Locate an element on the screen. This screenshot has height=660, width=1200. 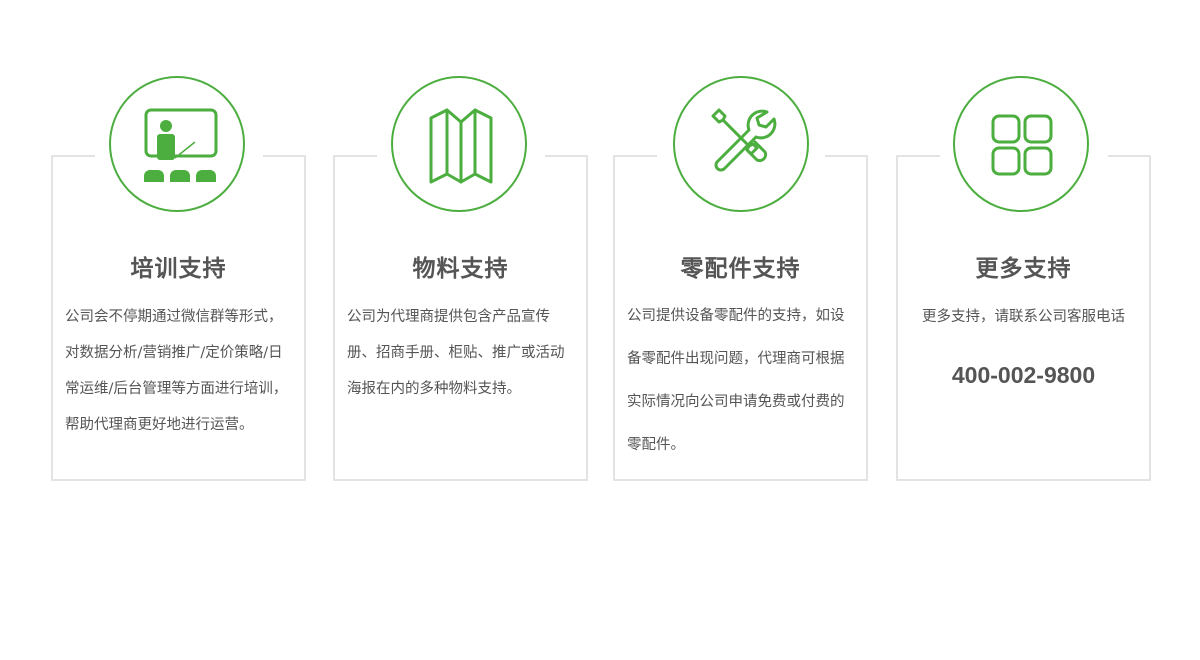
phone-number: 400-002-9800 is located at coordinates (1023, 375).